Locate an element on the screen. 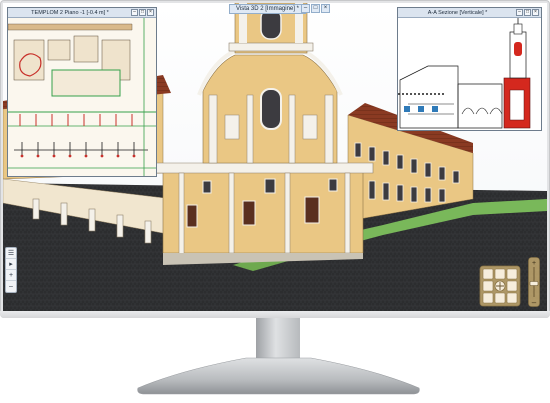 The image size is (550, 403). section-drawing is located at coordinates (469, 74).